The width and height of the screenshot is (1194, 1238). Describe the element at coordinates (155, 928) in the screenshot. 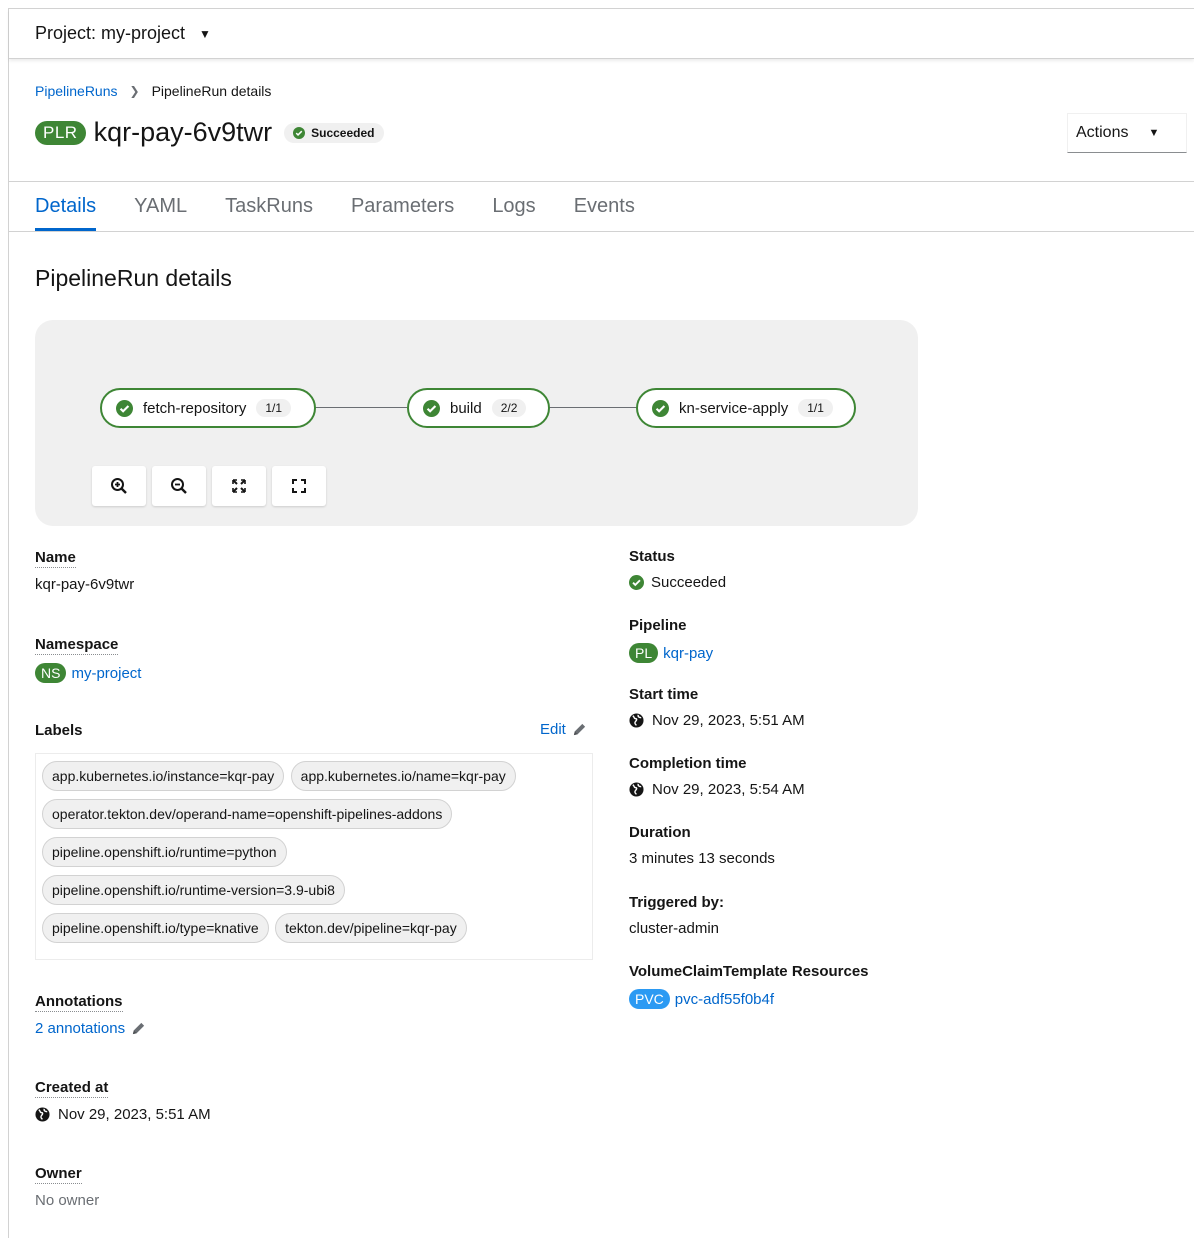

I see `label-chip: pipeline.openshift.io/type=knative` at that location.